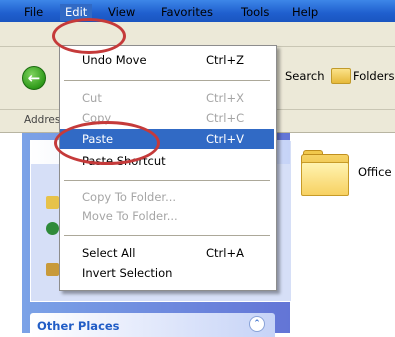  I want to click on folder-label: Office, so click(375, 172).